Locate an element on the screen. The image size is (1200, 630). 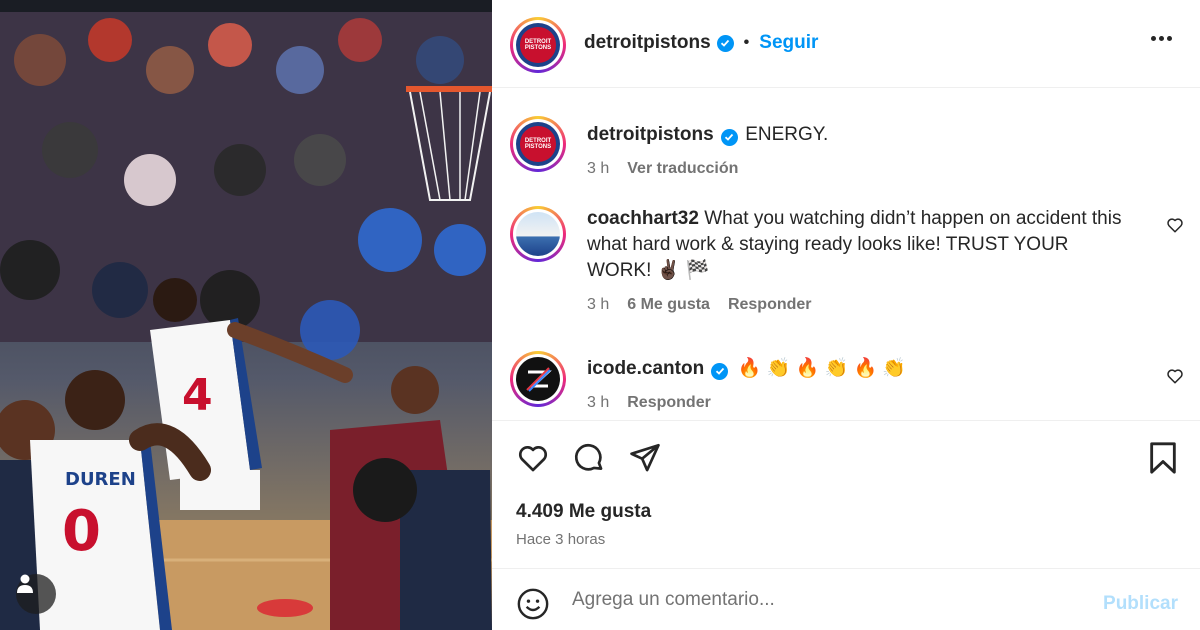
header-username: detroitpistons is located at coordinates (647, 43).